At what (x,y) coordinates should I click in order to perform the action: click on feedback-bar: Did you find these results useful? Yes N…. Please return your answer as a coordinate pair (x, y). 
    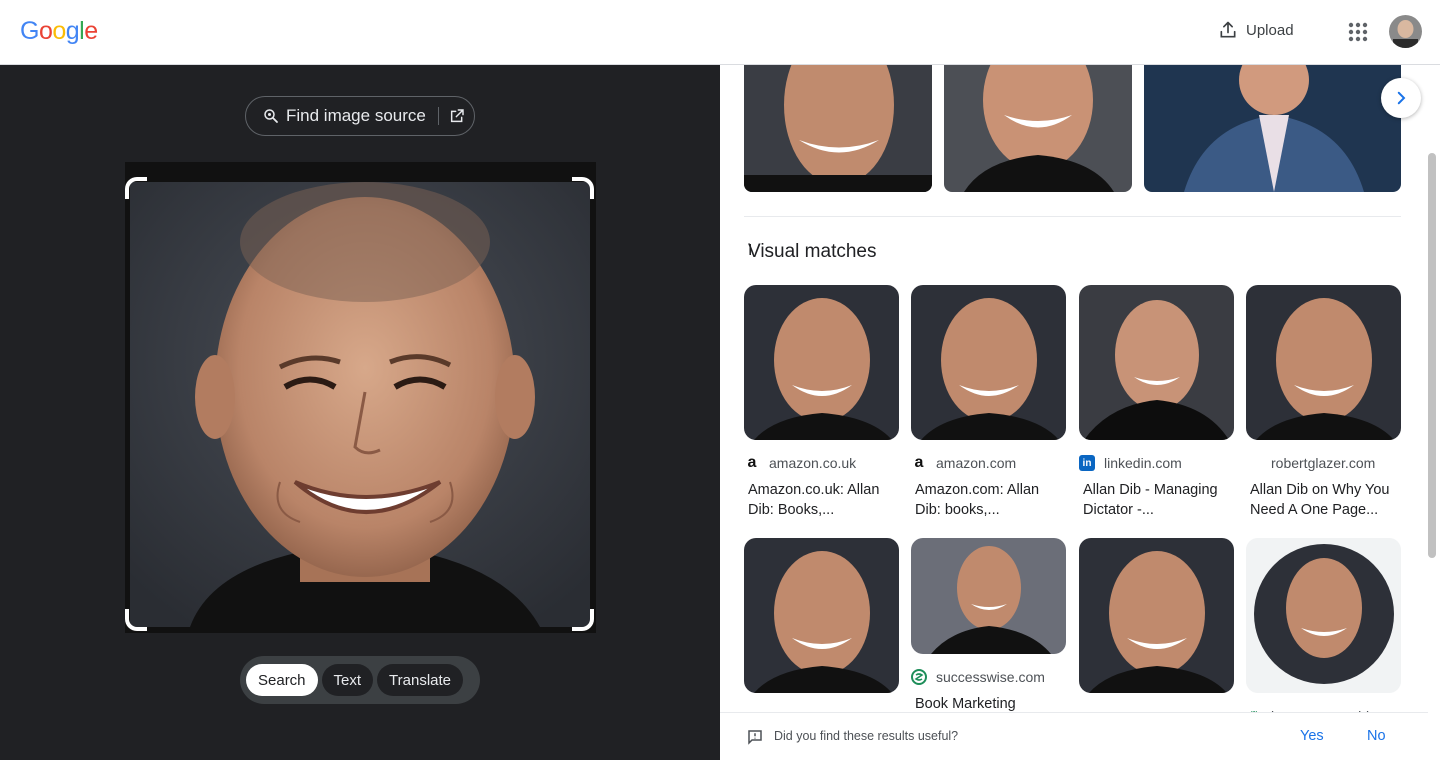
    Looking at the image, I should click on (1074, 736).